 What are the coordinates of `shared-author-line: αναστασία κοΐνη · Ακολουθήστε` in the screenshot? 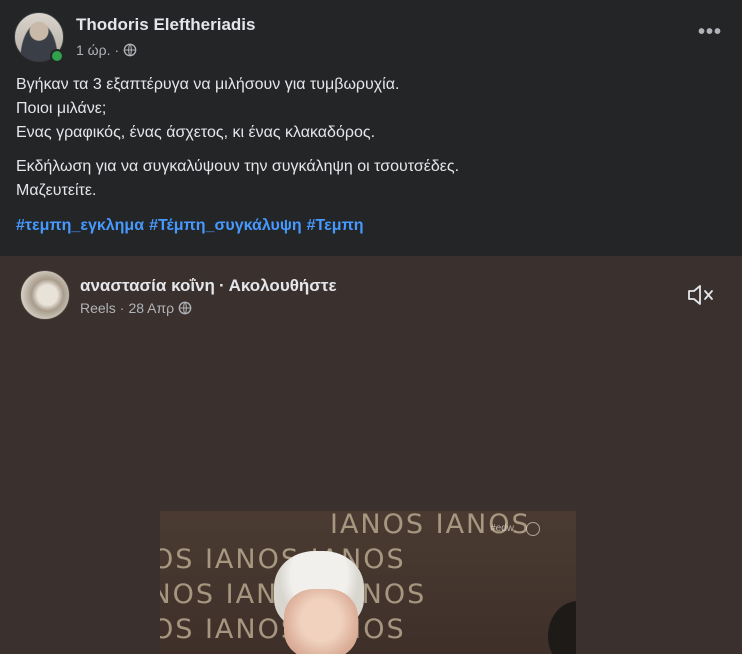 It's located at (208, 286).